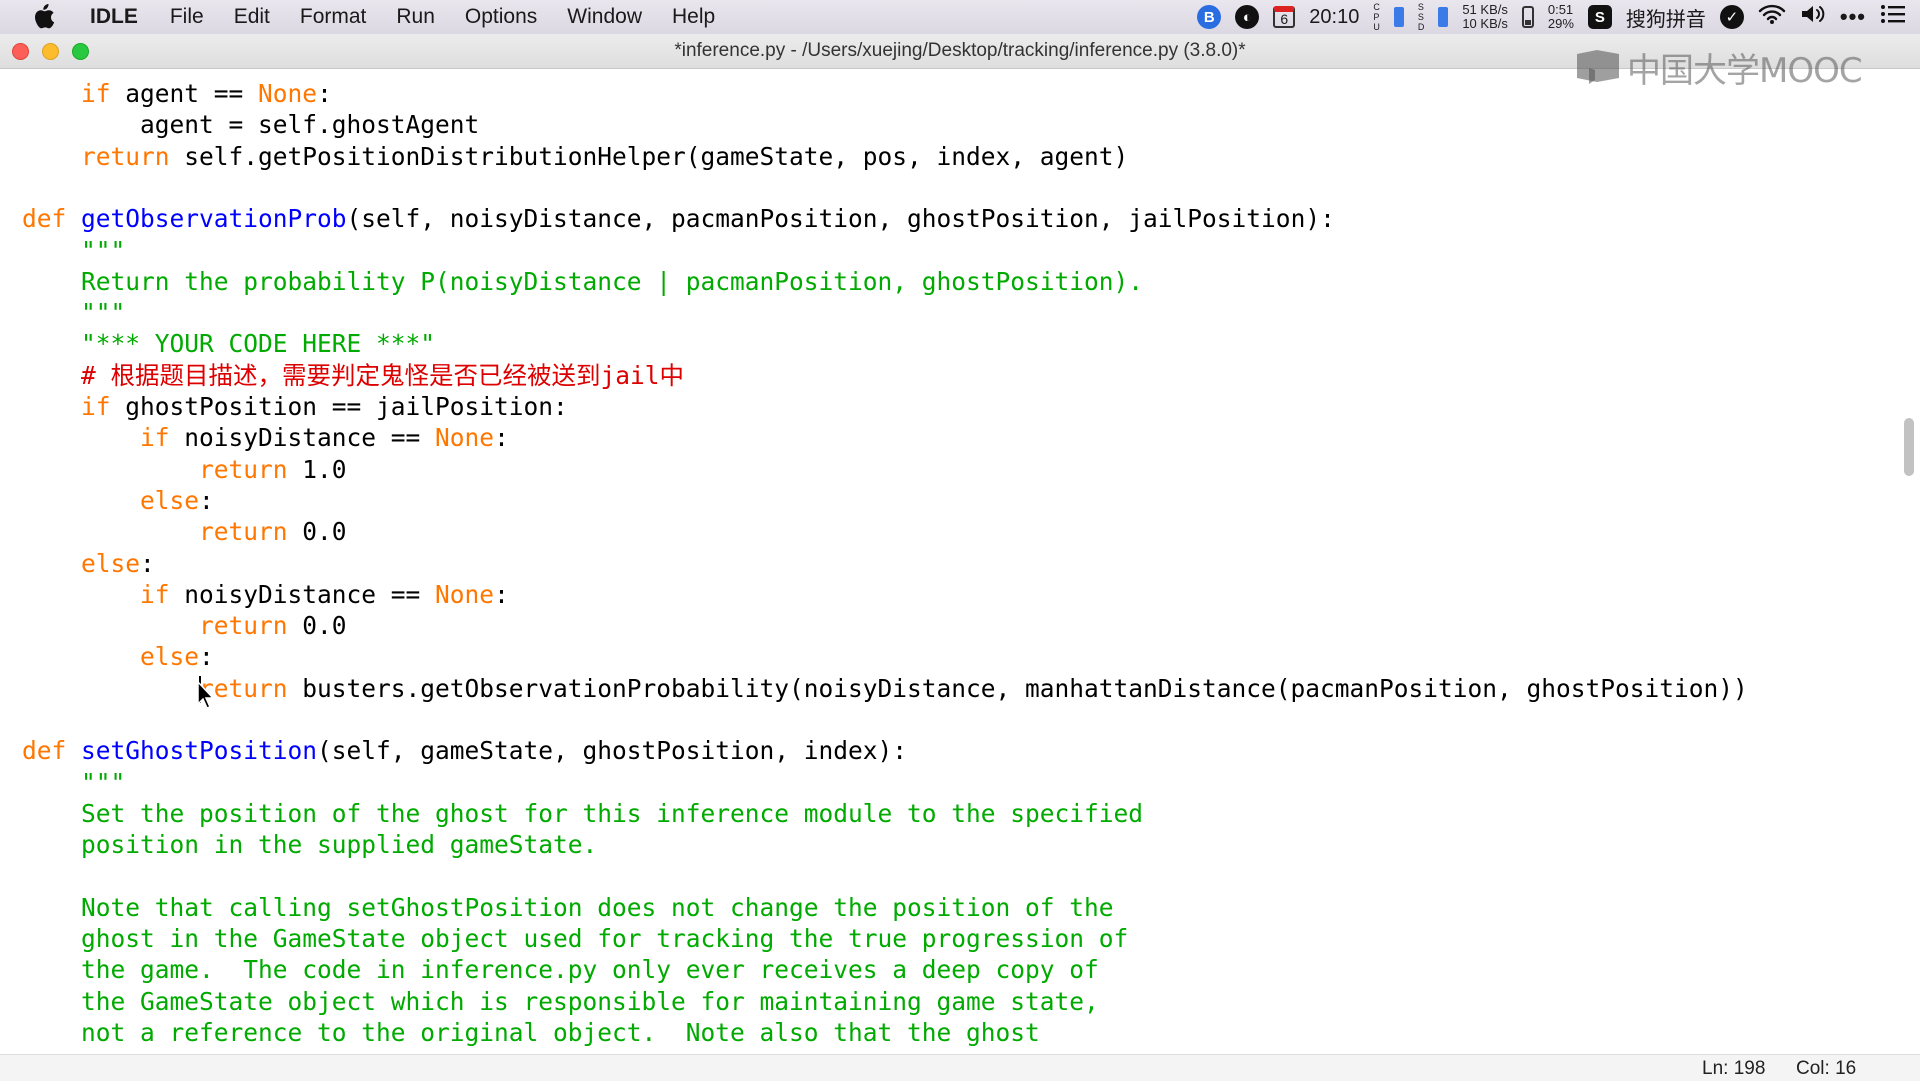 The height and width of the screenshot is (1081, 1920). I want to click on menu-file: File, so click(187, 17).